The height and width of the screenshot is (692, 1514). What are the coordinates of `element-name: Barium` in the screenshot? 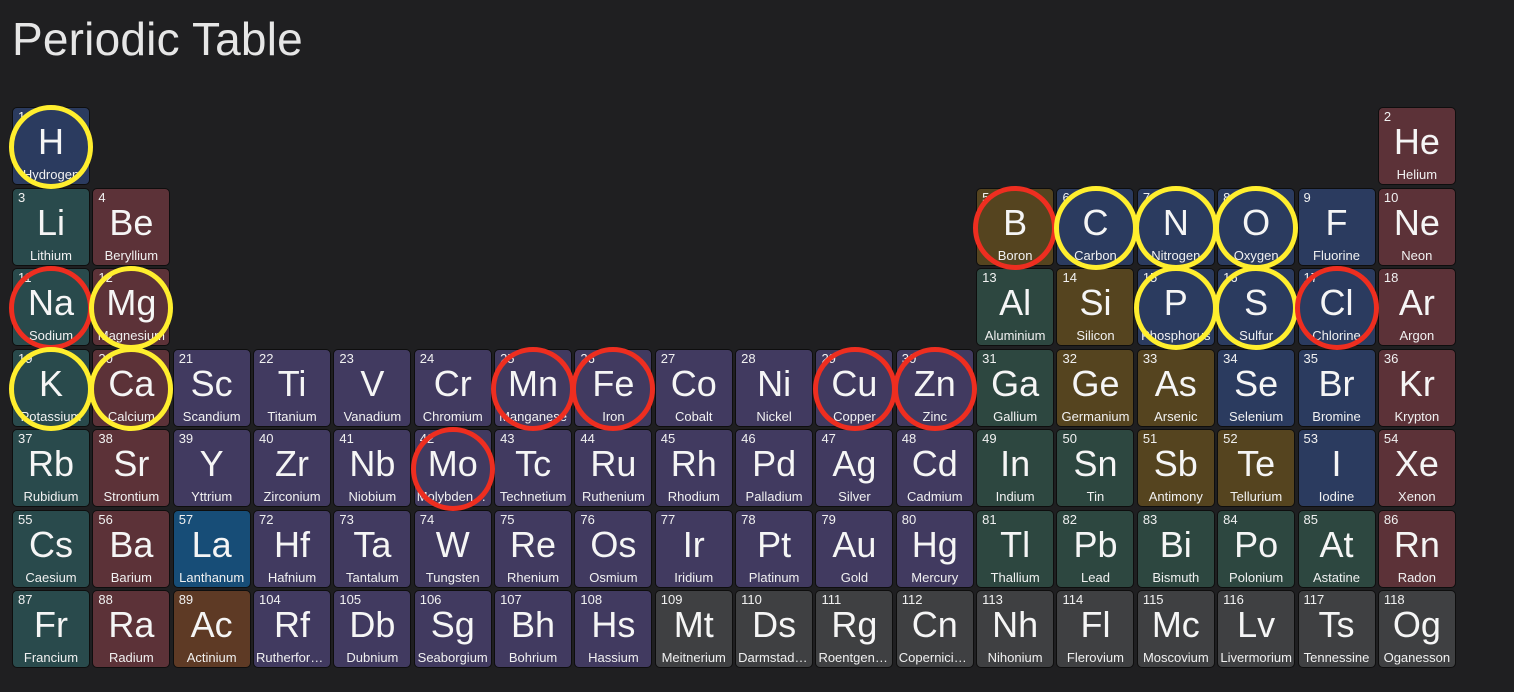 It's located at (131, 577).